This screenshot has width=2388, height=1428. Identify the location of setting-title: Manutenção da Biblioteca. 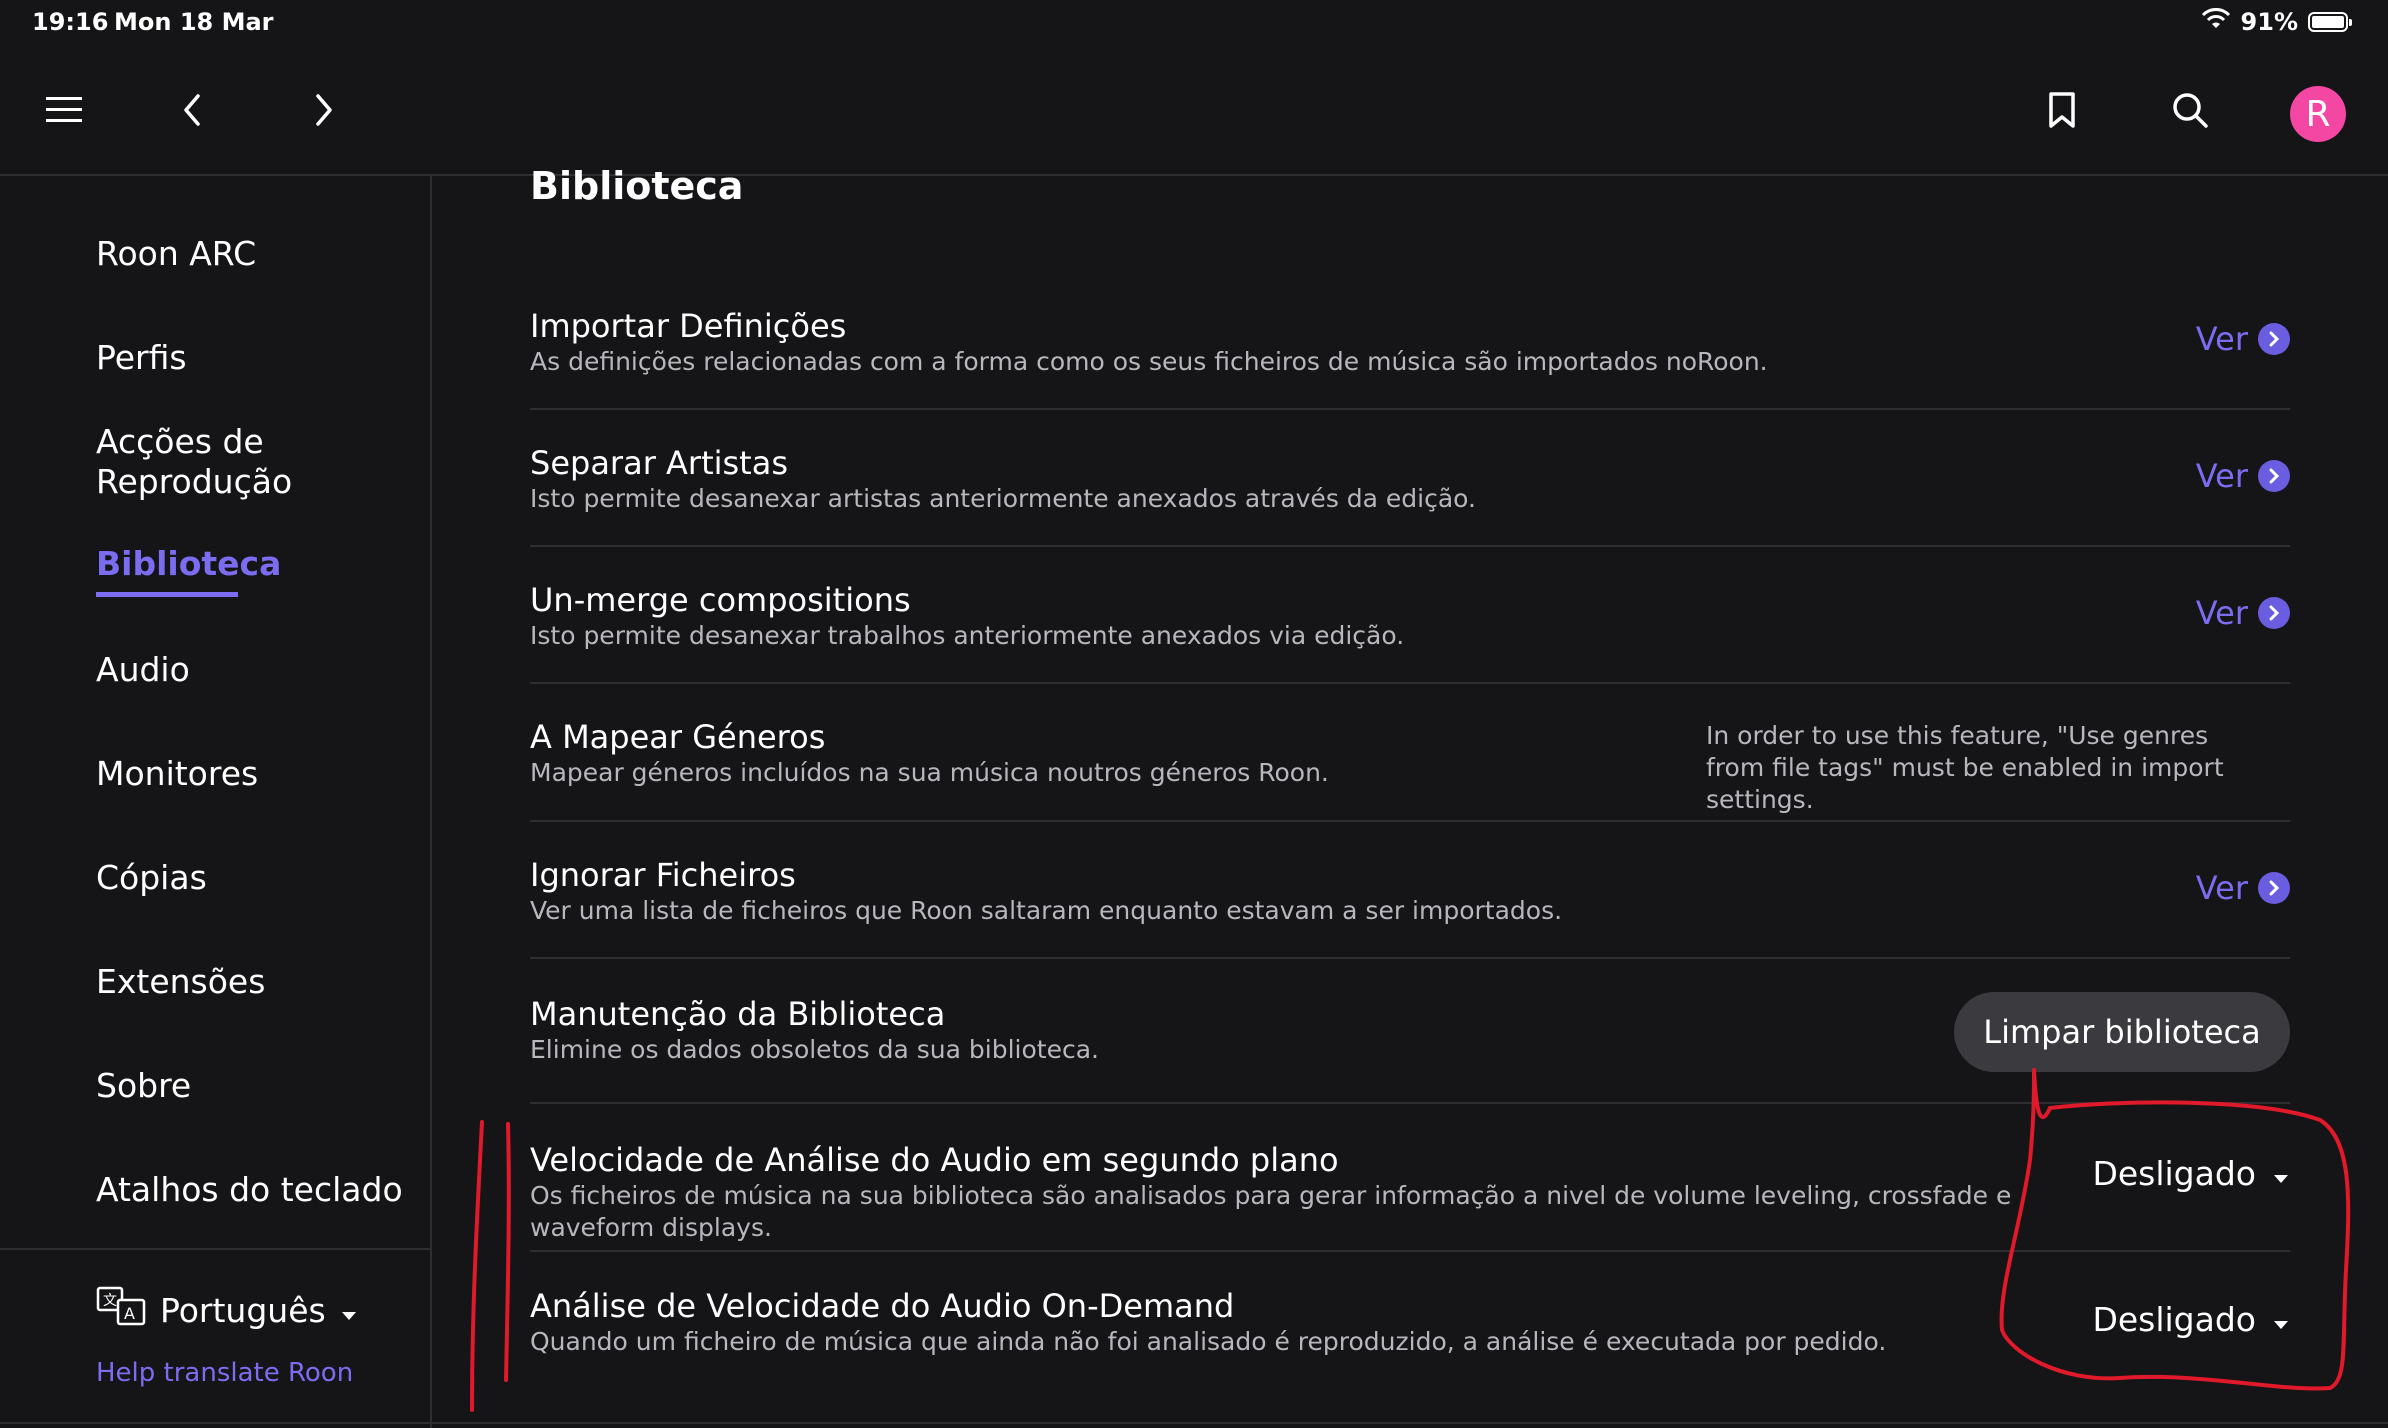
(738, 1014).